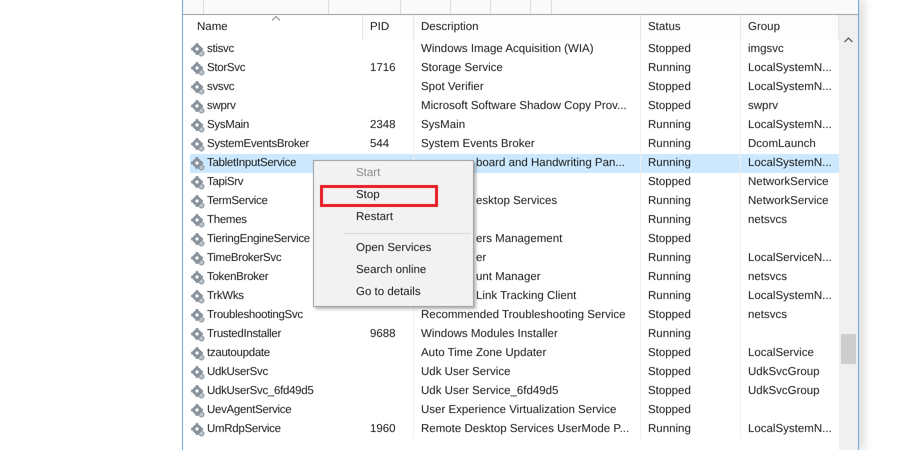 This screenshot has width=900, height=450. I want to click on table-cell-text: UevAgentService, so click(249, 410).